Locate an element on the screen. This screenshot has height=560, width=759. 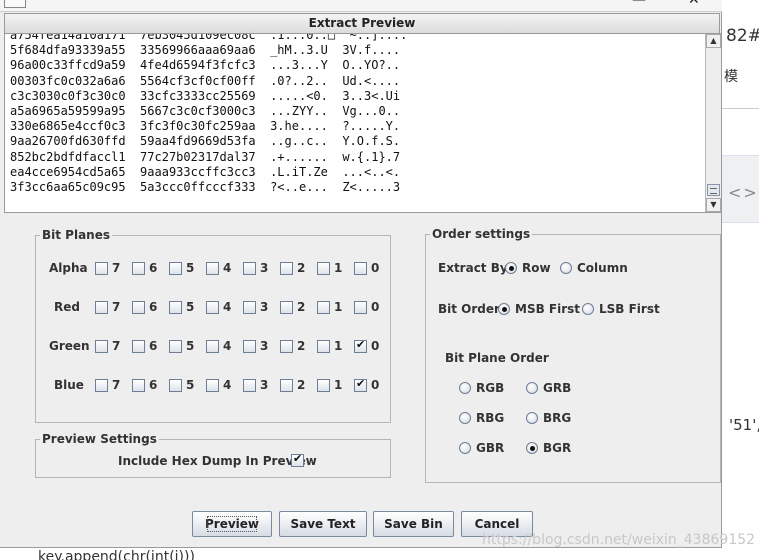
bit-plane-row-label-blue: Blue is located at coordinates (69, 385).